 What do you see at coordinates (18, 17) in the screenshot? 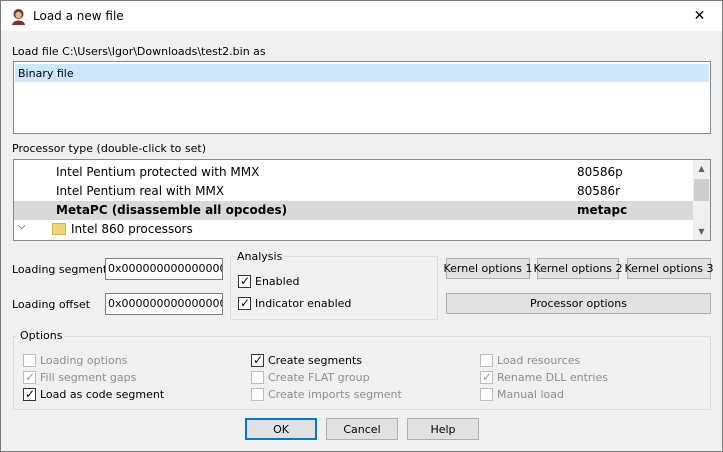
I see `ida-icon` at bounding box center [18, 17].